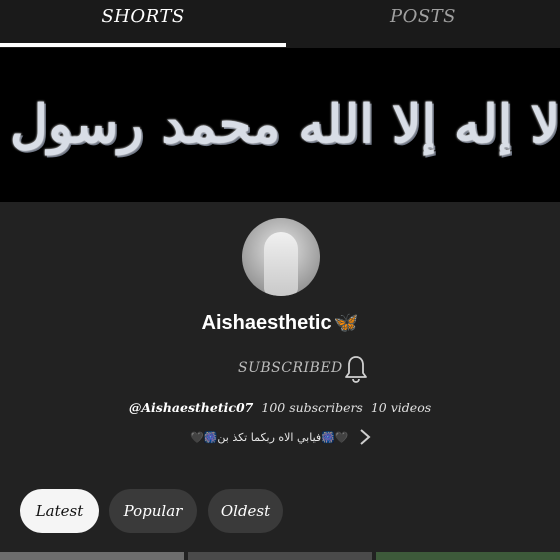 The width and height of the screenshot is (560, 560). I want to click on tab-shorts: SHORTS, so click(143, 24).